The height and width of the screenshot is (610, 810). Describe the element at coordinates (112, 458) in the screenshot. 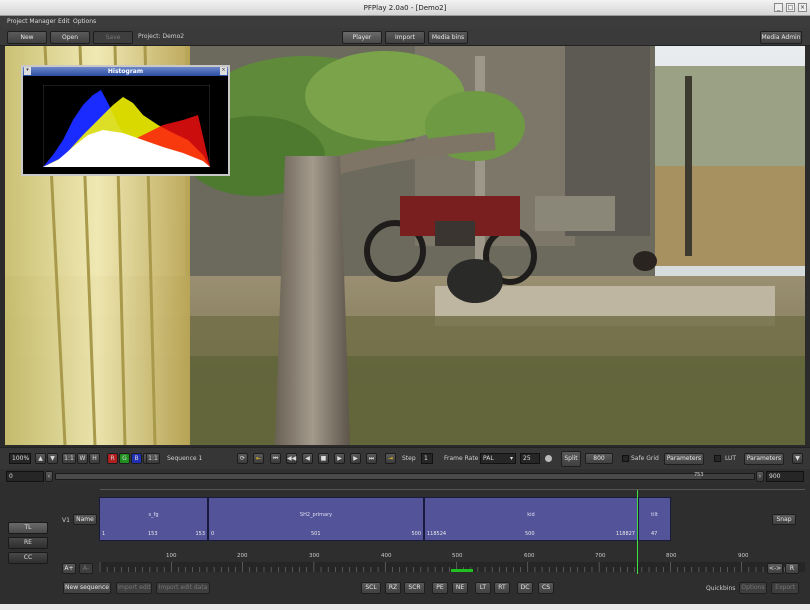

I see `red-channel-button: R` at that location.